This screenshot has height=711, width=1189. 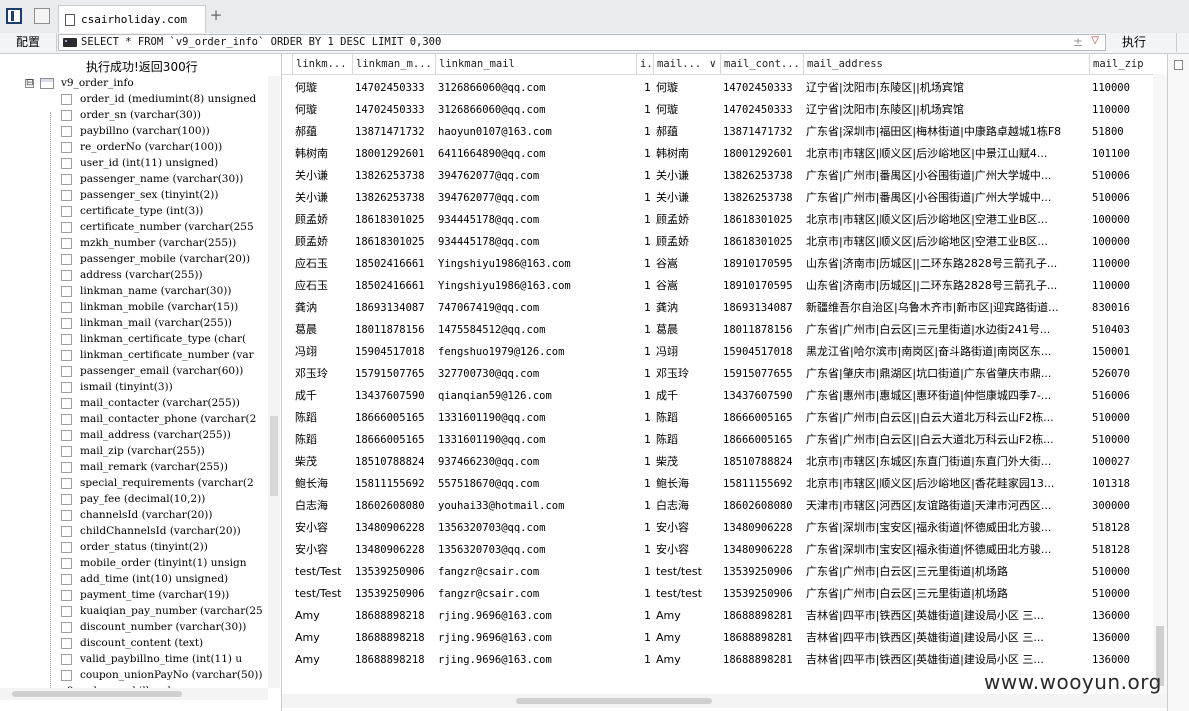 I want to click on table-cell: qianqian59@126.com, so click(x=535, y=396).